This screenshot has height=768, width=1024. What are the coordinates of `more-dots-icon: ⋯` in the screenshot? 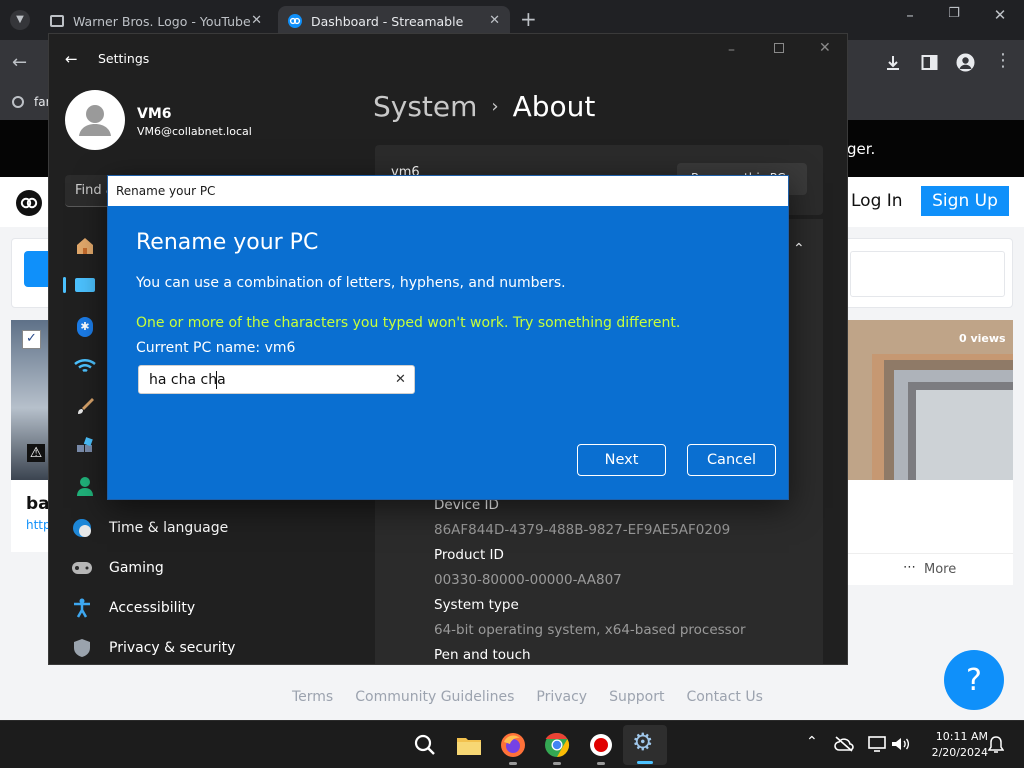 It's located at (909, 567).